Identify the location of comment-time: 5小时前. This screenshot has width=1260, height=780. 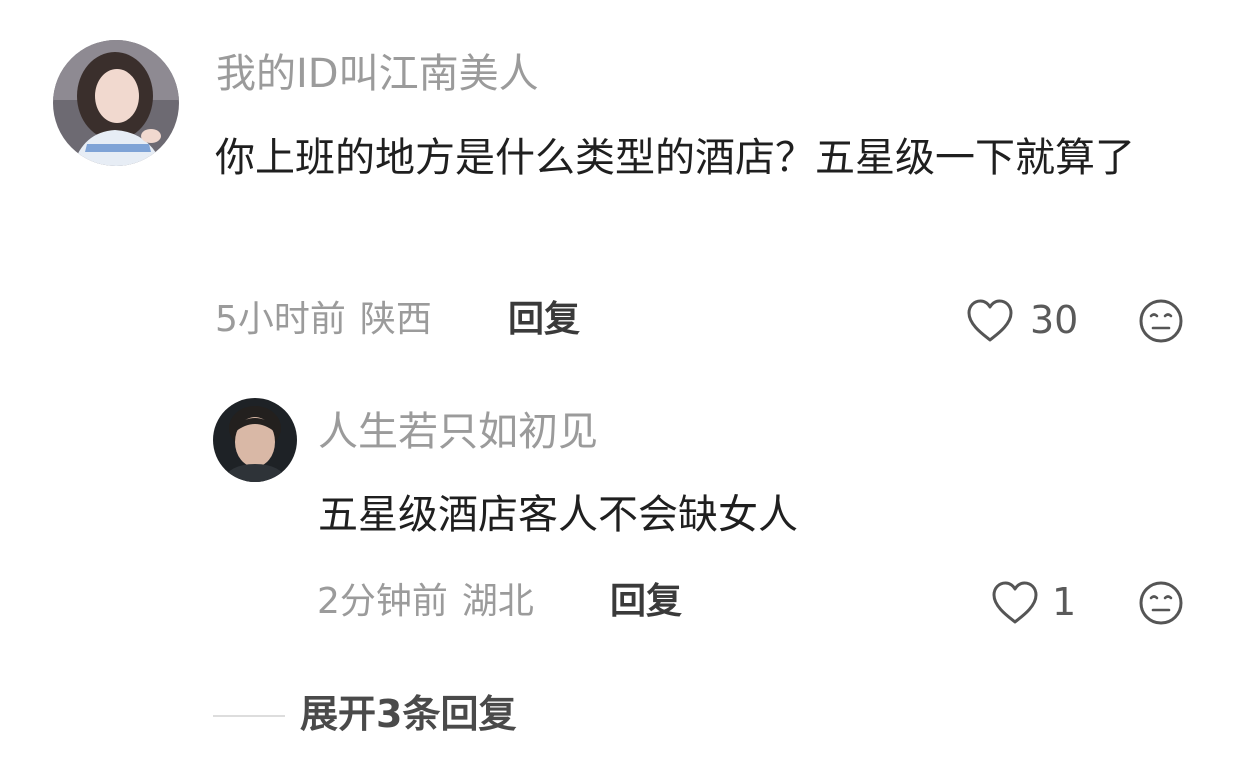
(280, 319).